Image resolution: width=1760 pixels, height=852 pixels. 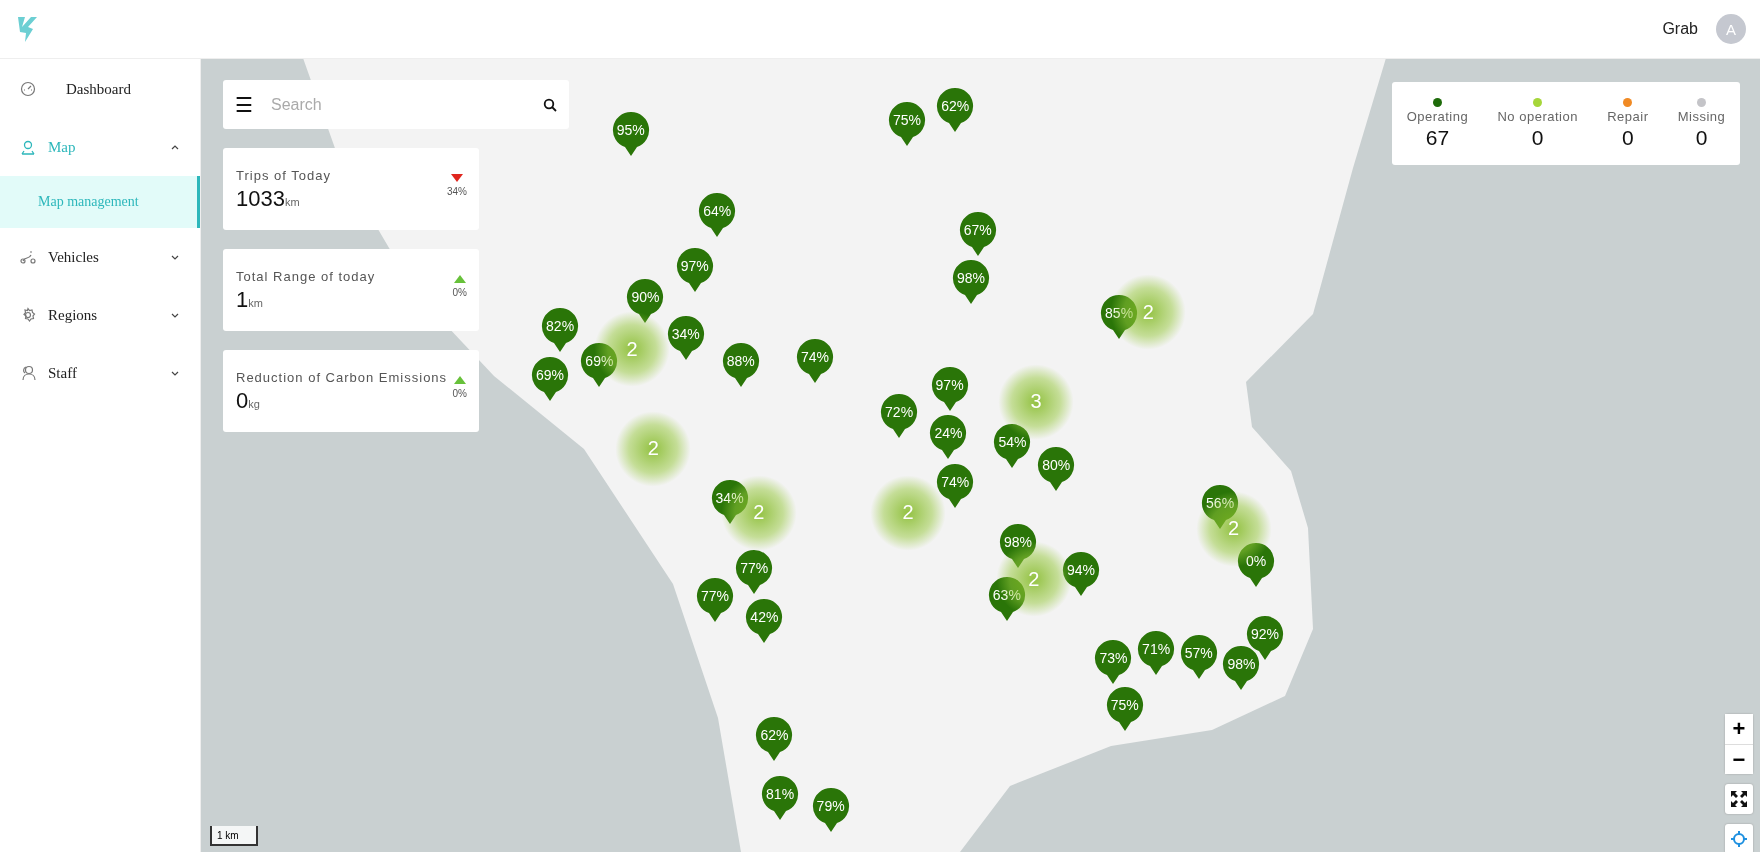 I want to click on status-label: Repair, so click(x=1628, y=116).